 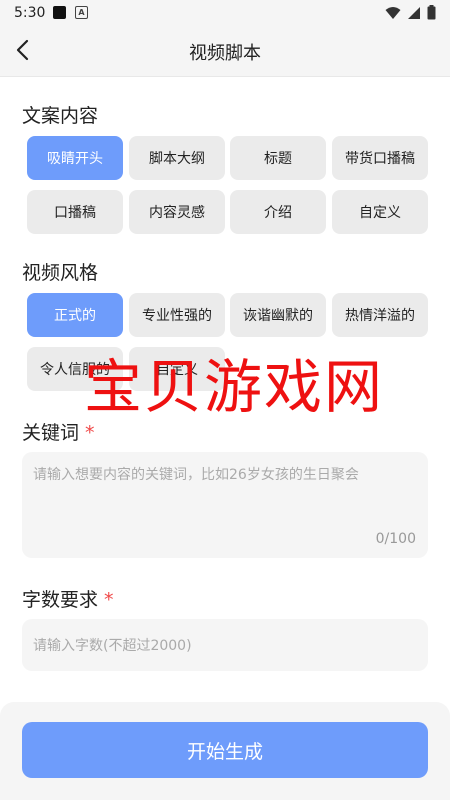 I want to click on keywords-label: 关键词 *, so click(x=58, y=431).